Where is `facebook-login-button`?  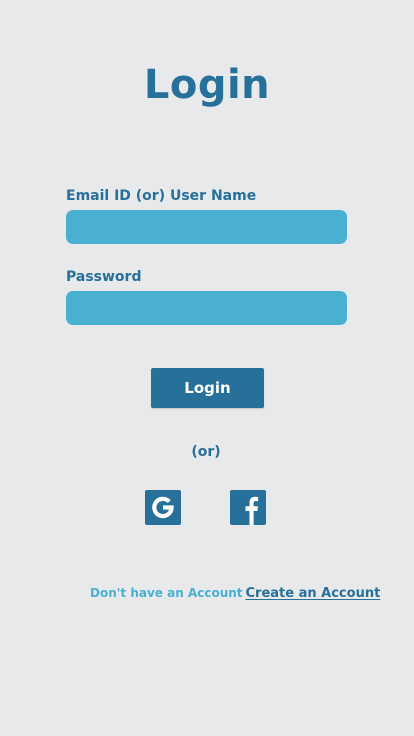
facebook-login-button is located at coordinates (248, 507).